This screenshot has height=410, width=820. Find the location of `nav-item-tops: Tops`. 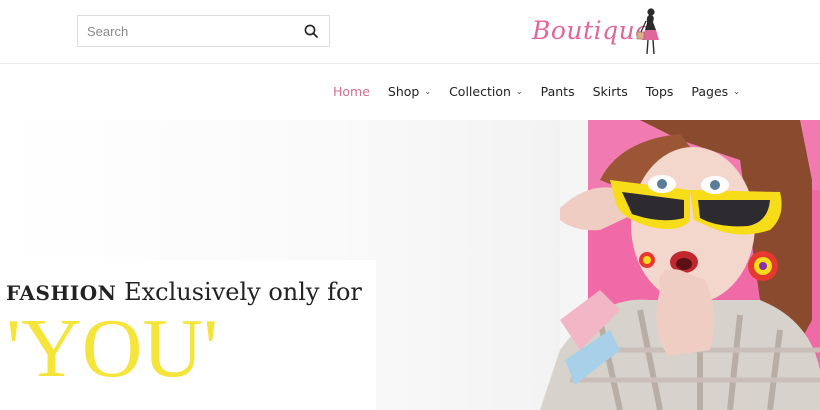

nav-item-tops: Tops is located at coordinates (660, 91).